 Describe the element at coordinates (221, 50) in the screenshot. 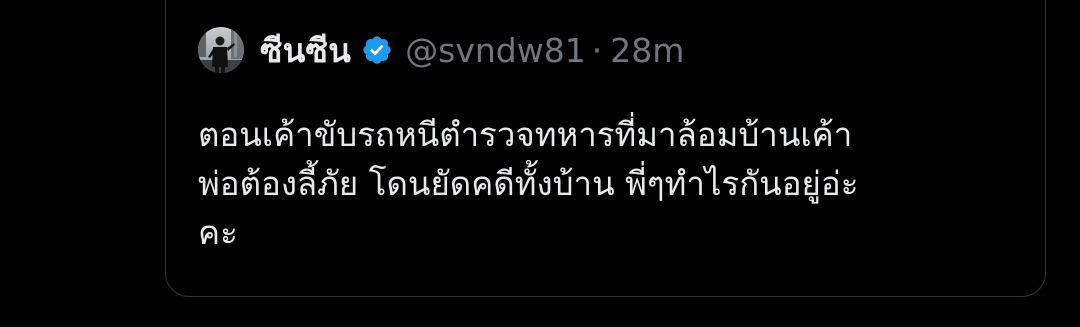

I see `avatar` at that location.